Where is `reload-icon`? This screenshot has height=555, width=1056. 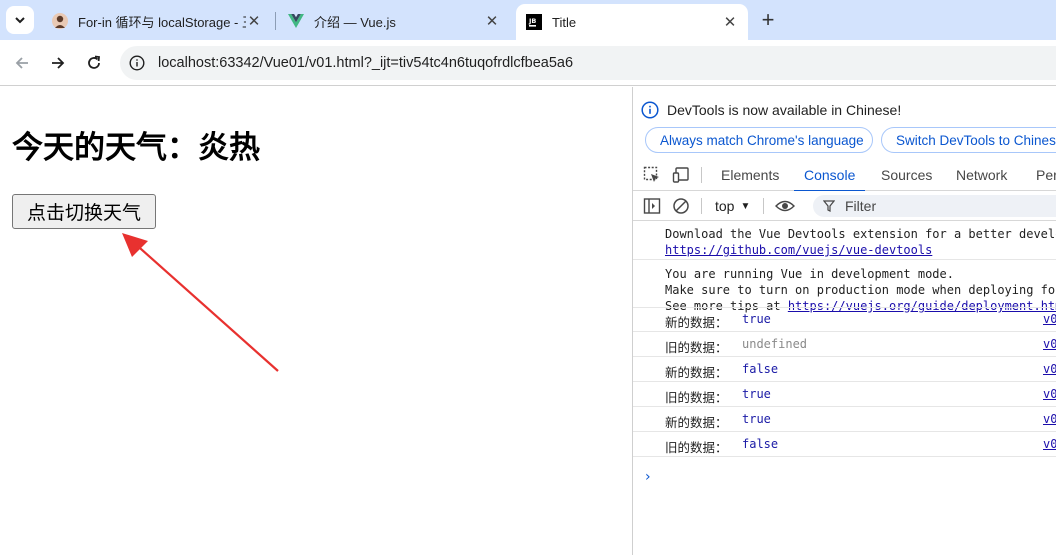 reload-icon is located at coordinates (94, 62).